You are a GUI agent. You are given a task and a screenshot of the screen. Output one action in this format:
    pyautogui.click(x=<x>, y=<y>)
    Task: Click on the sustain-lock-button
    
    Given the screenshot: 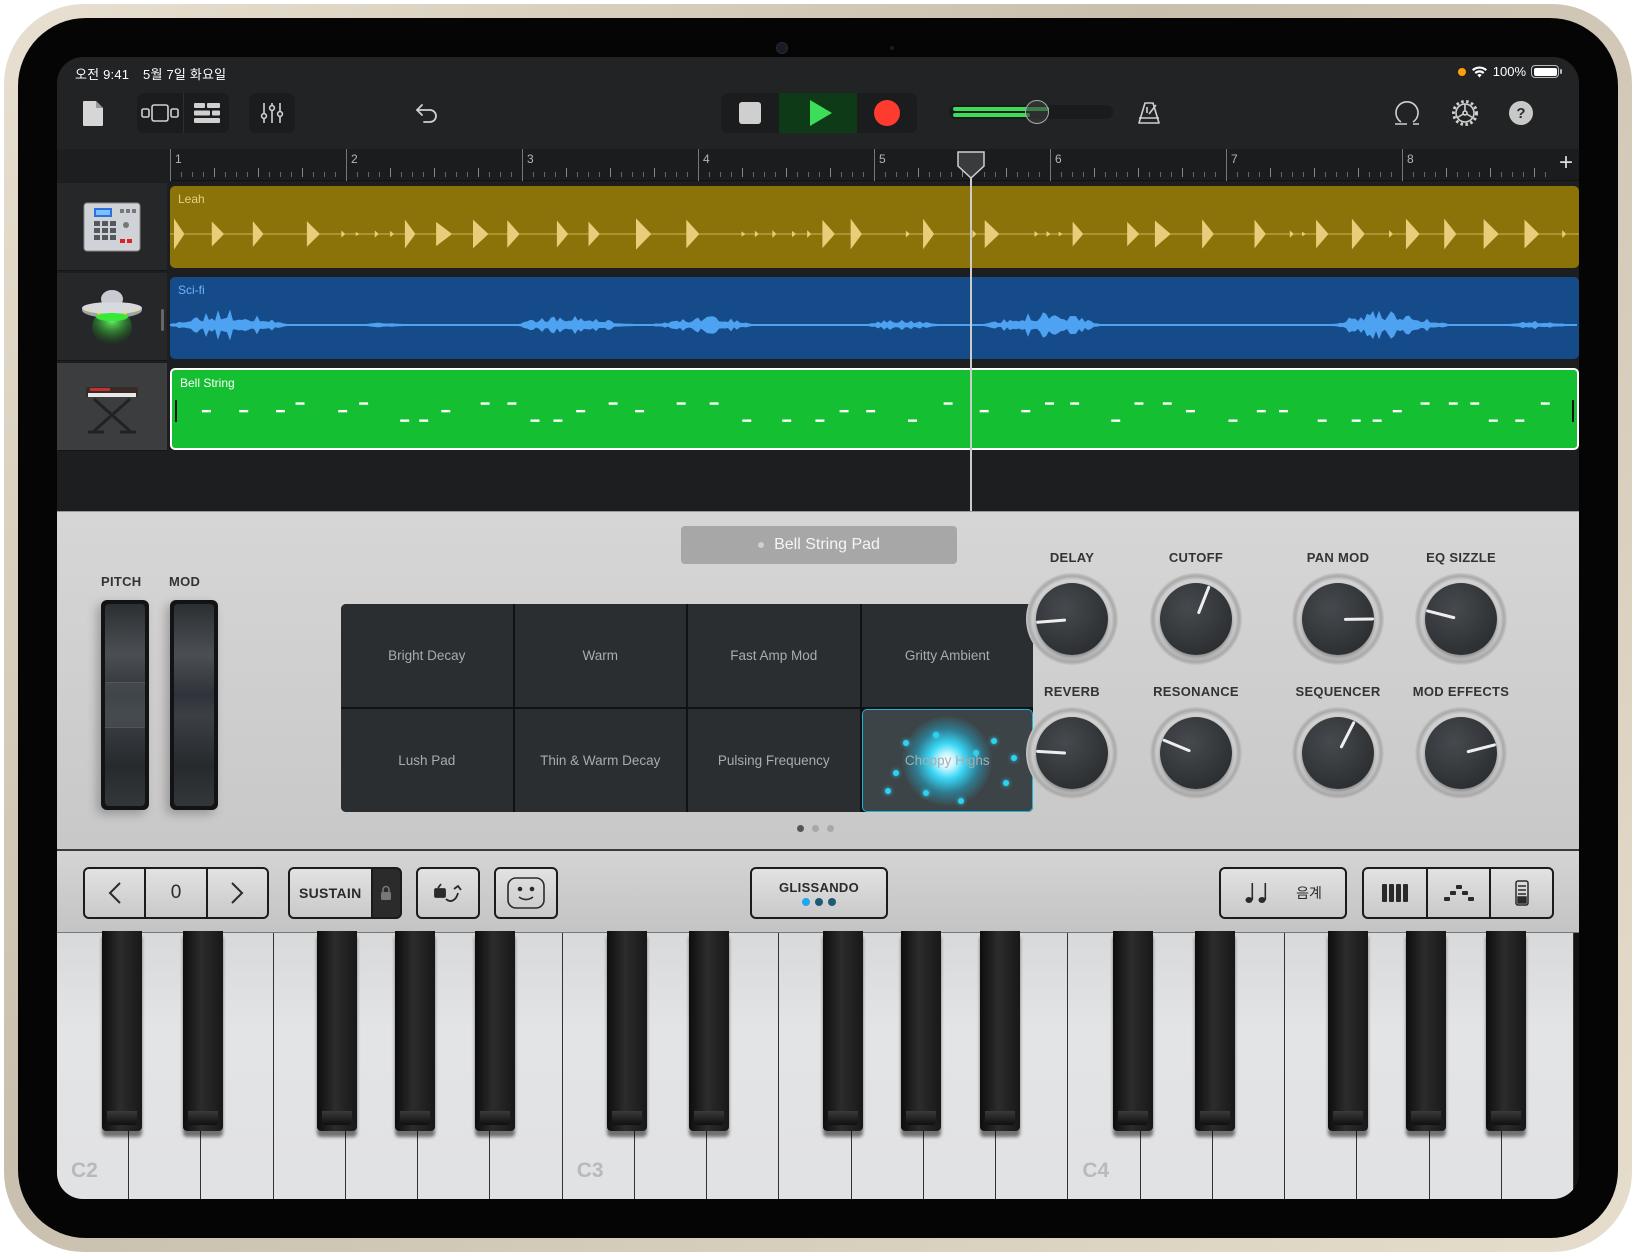 What is the action you would take?
    pyautogui.click(x=386, y=893)
    